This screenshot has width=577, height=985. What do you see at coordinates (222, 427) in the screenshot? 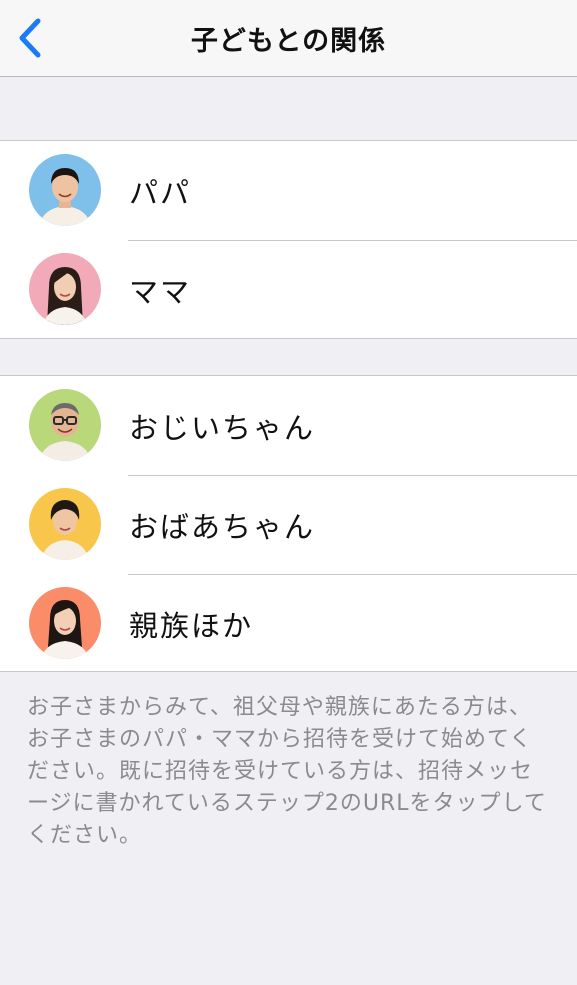
I see `relation-label: おじいちゃん` at bounding box center [222, 427].